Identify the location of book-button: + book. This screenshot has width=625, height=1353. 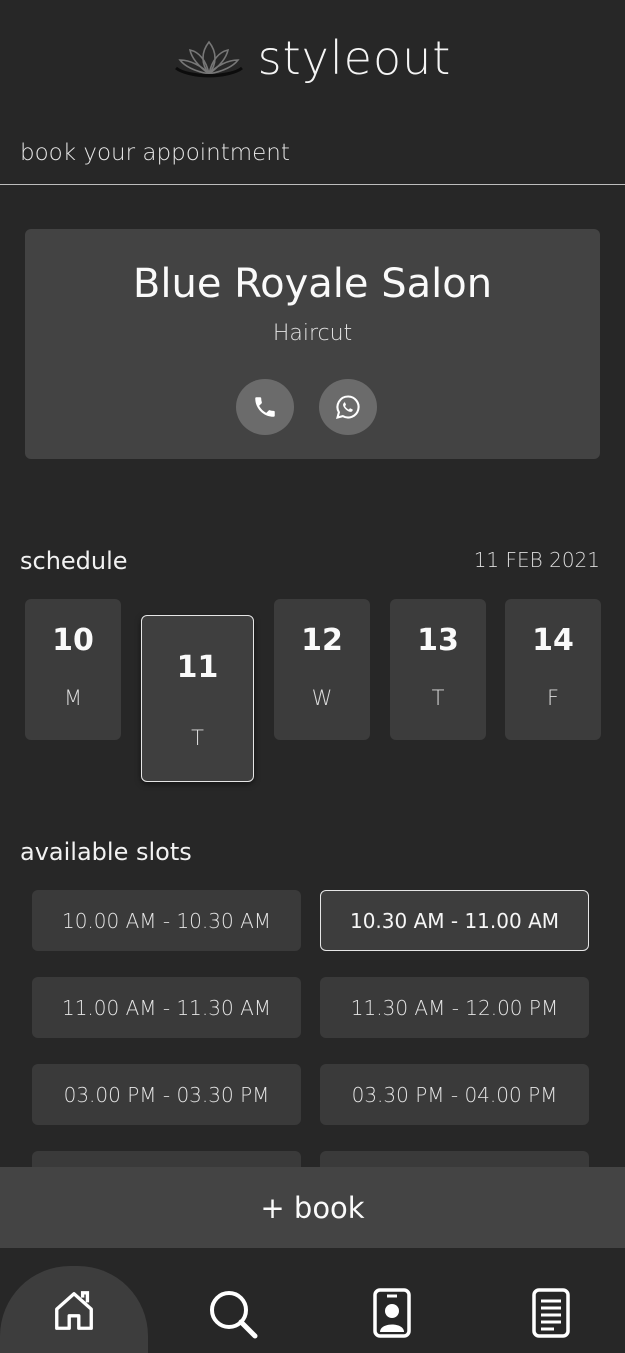
(312, 1207).